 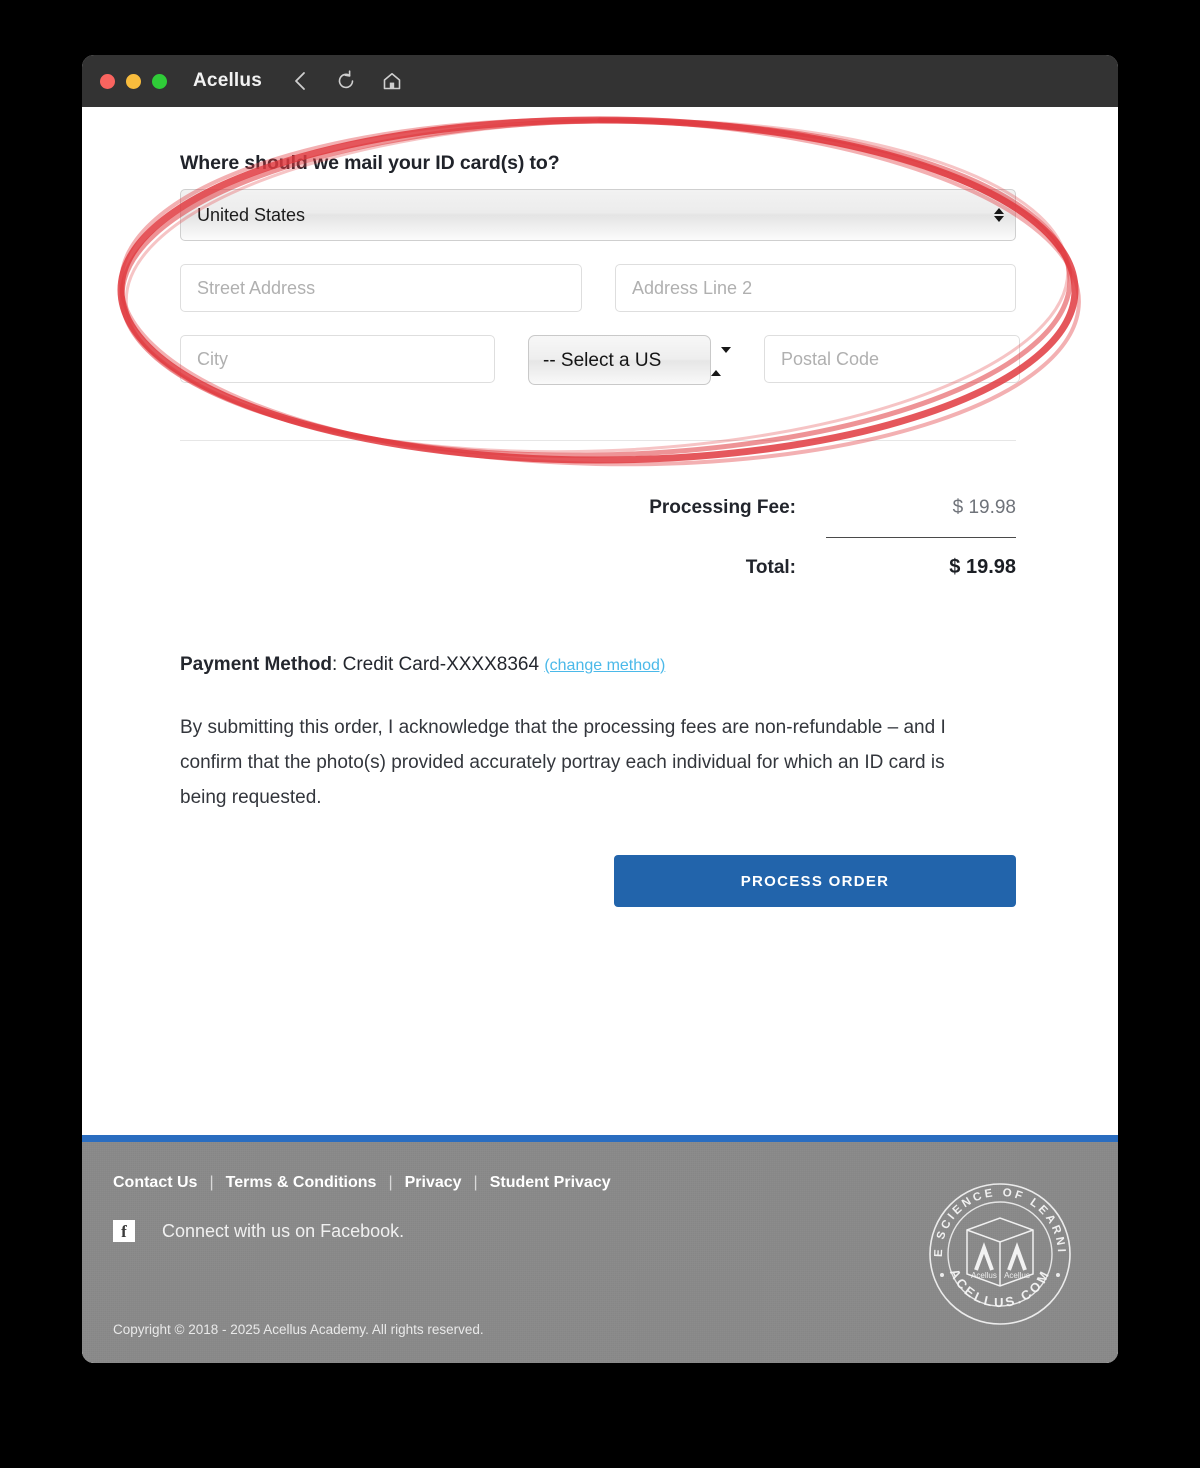 What do you see at coordinates (598, 538) in the screenshot?
I see `order-totals: Processing Fee: $ 19.98 Total: $ 19.98` at bounding box center [598, 538].